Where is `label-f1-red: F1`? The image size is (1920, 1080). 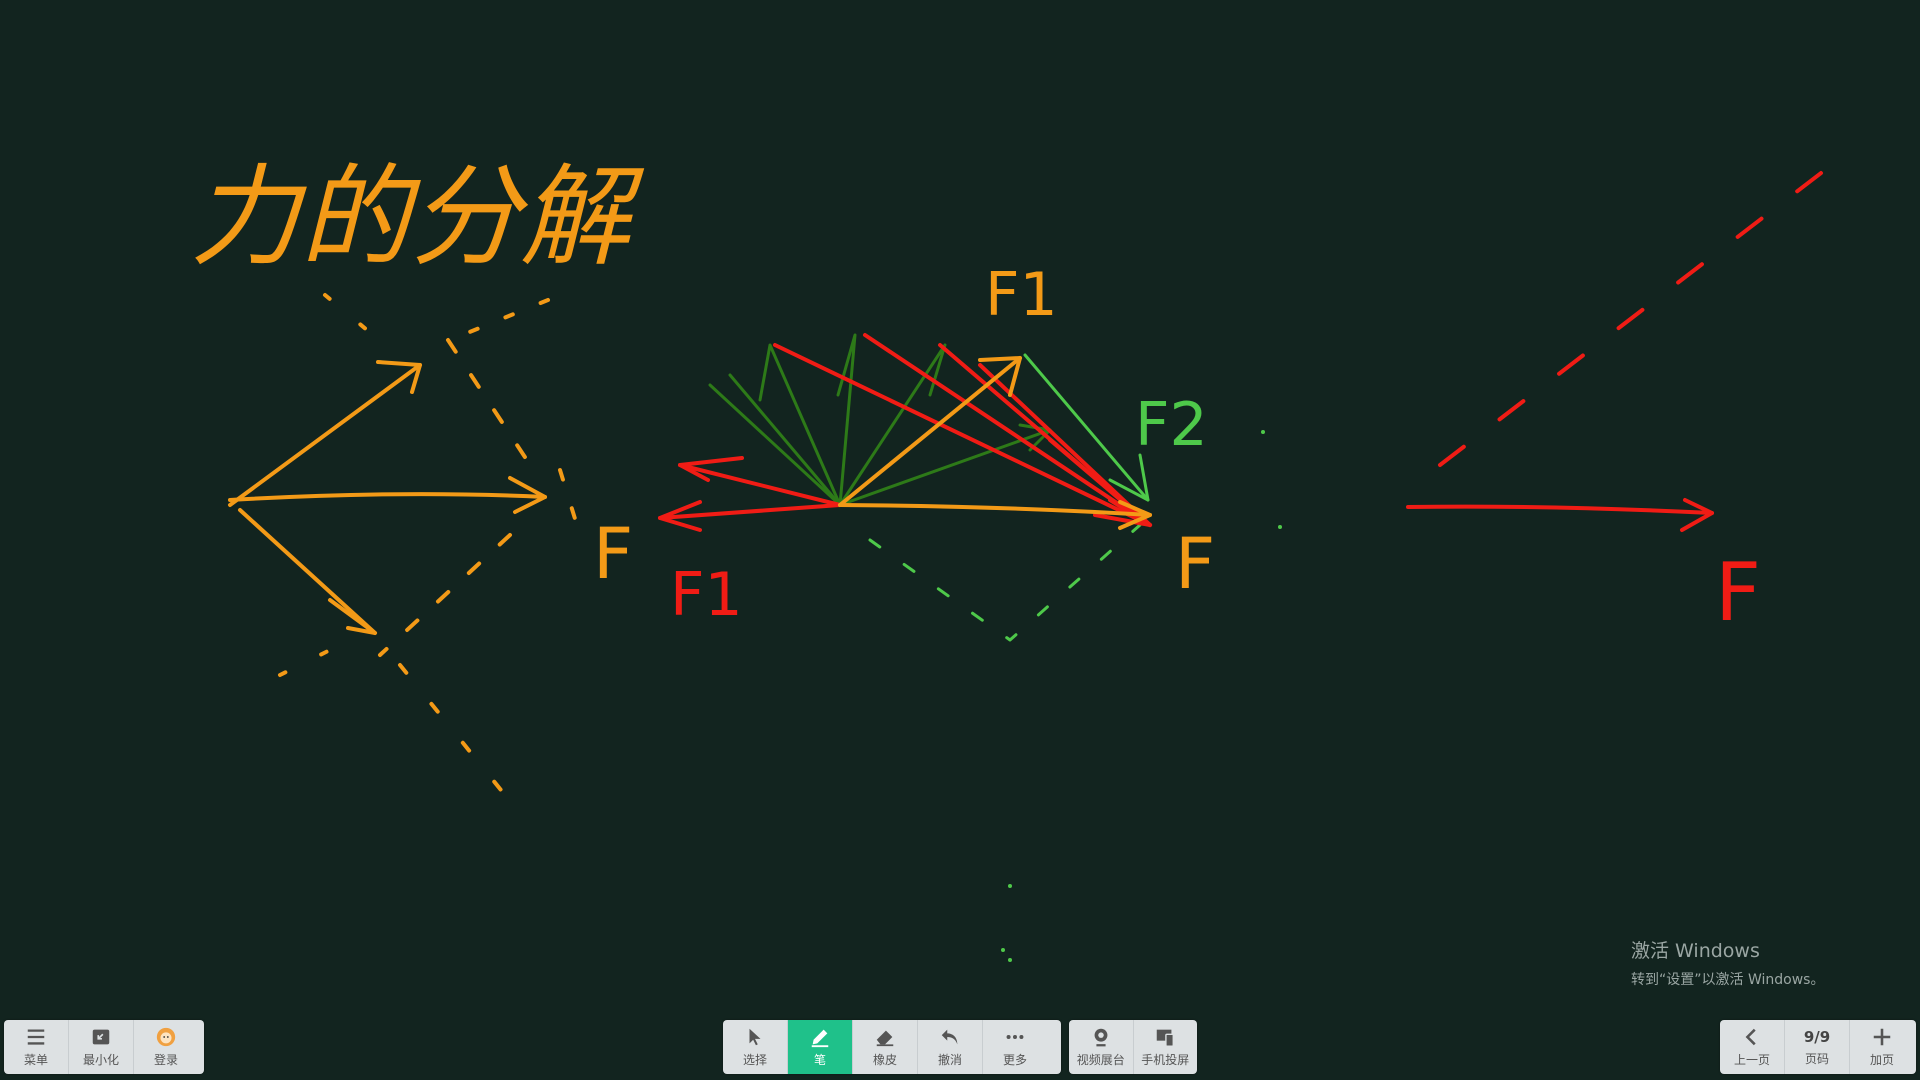 label-f1-red: F1 is located at coordinates (706, 595).